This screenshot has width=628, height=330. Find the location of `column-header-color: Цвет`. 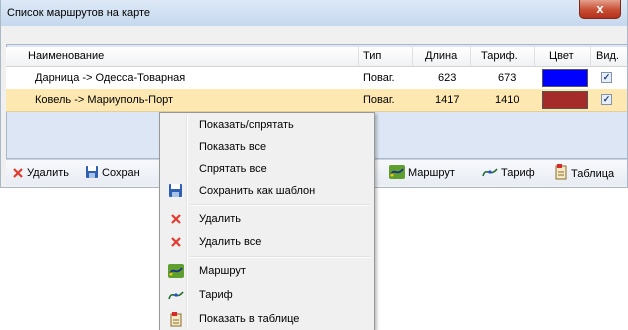

column-header-color: Цвет is located at coordinates (563, 56).